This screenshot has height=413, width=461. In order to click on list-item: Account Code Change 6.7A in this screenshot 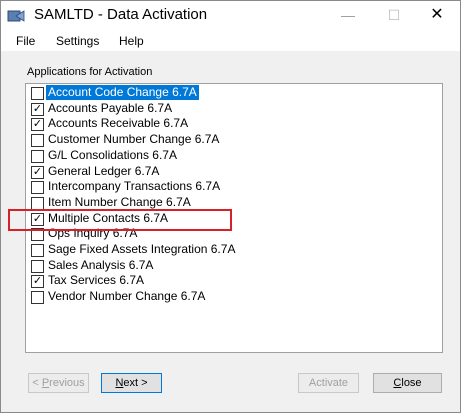, I will do `click(234, 93)`.